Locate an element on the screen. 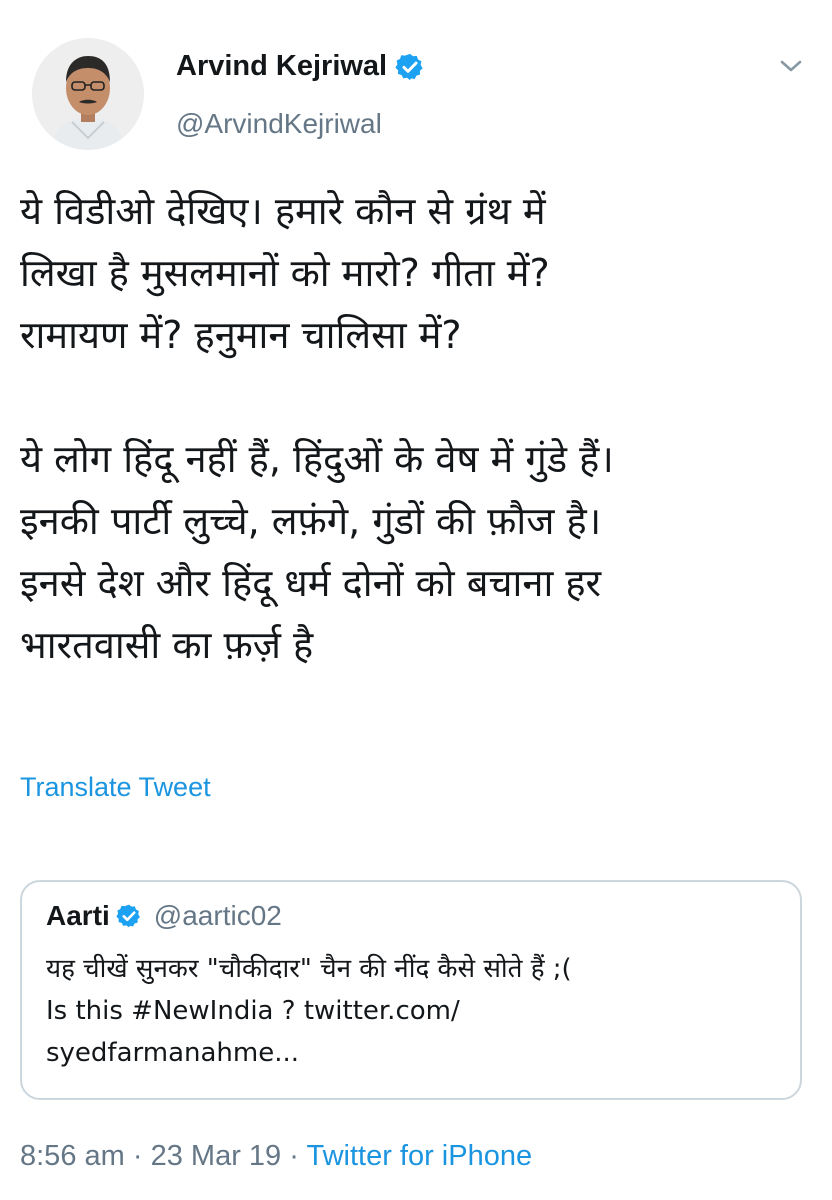 This screenshot has width=832, height=1200. tweet-line: रामायण में? हनुमान चालिसा में? is located at coordinates (241, 335).